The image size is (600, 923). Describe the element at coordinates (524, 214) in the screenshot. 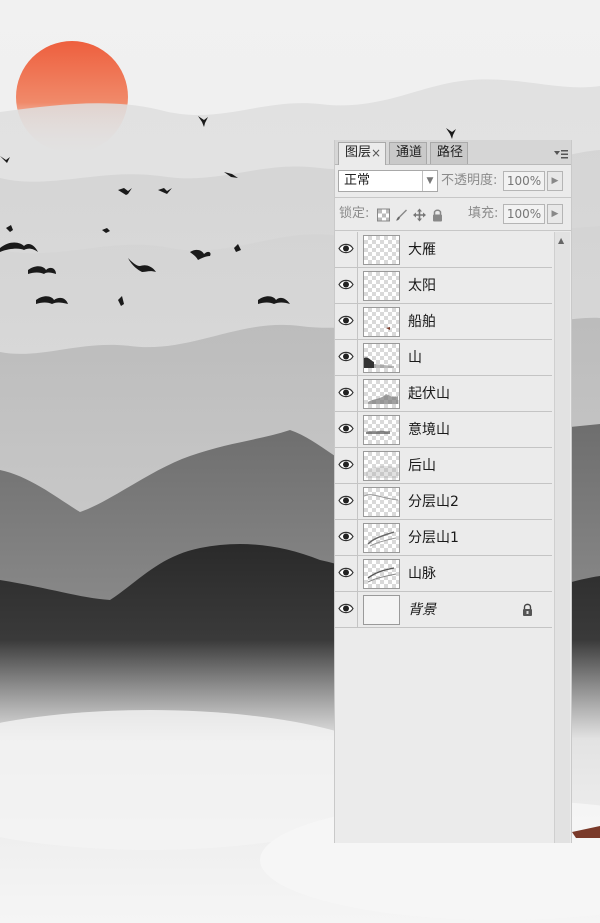

I see `fill-input: 100%` at that location.